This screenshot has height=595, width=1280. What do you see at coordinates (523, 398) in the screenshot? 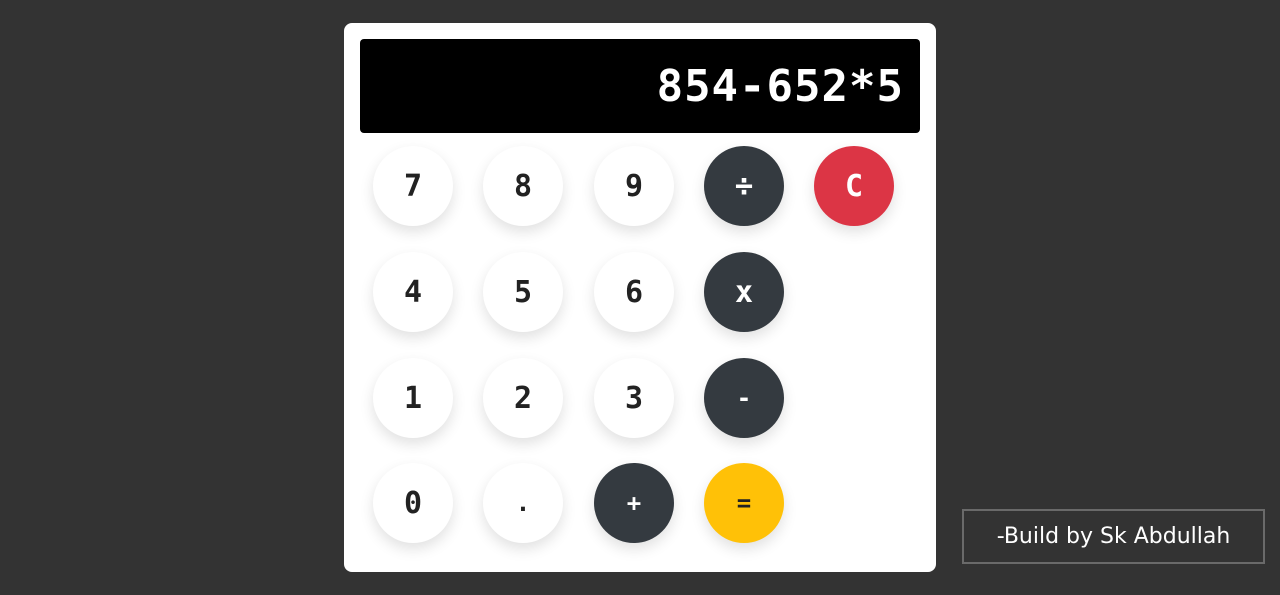
I see `key-2: 2` at bounding box center [523, 398].